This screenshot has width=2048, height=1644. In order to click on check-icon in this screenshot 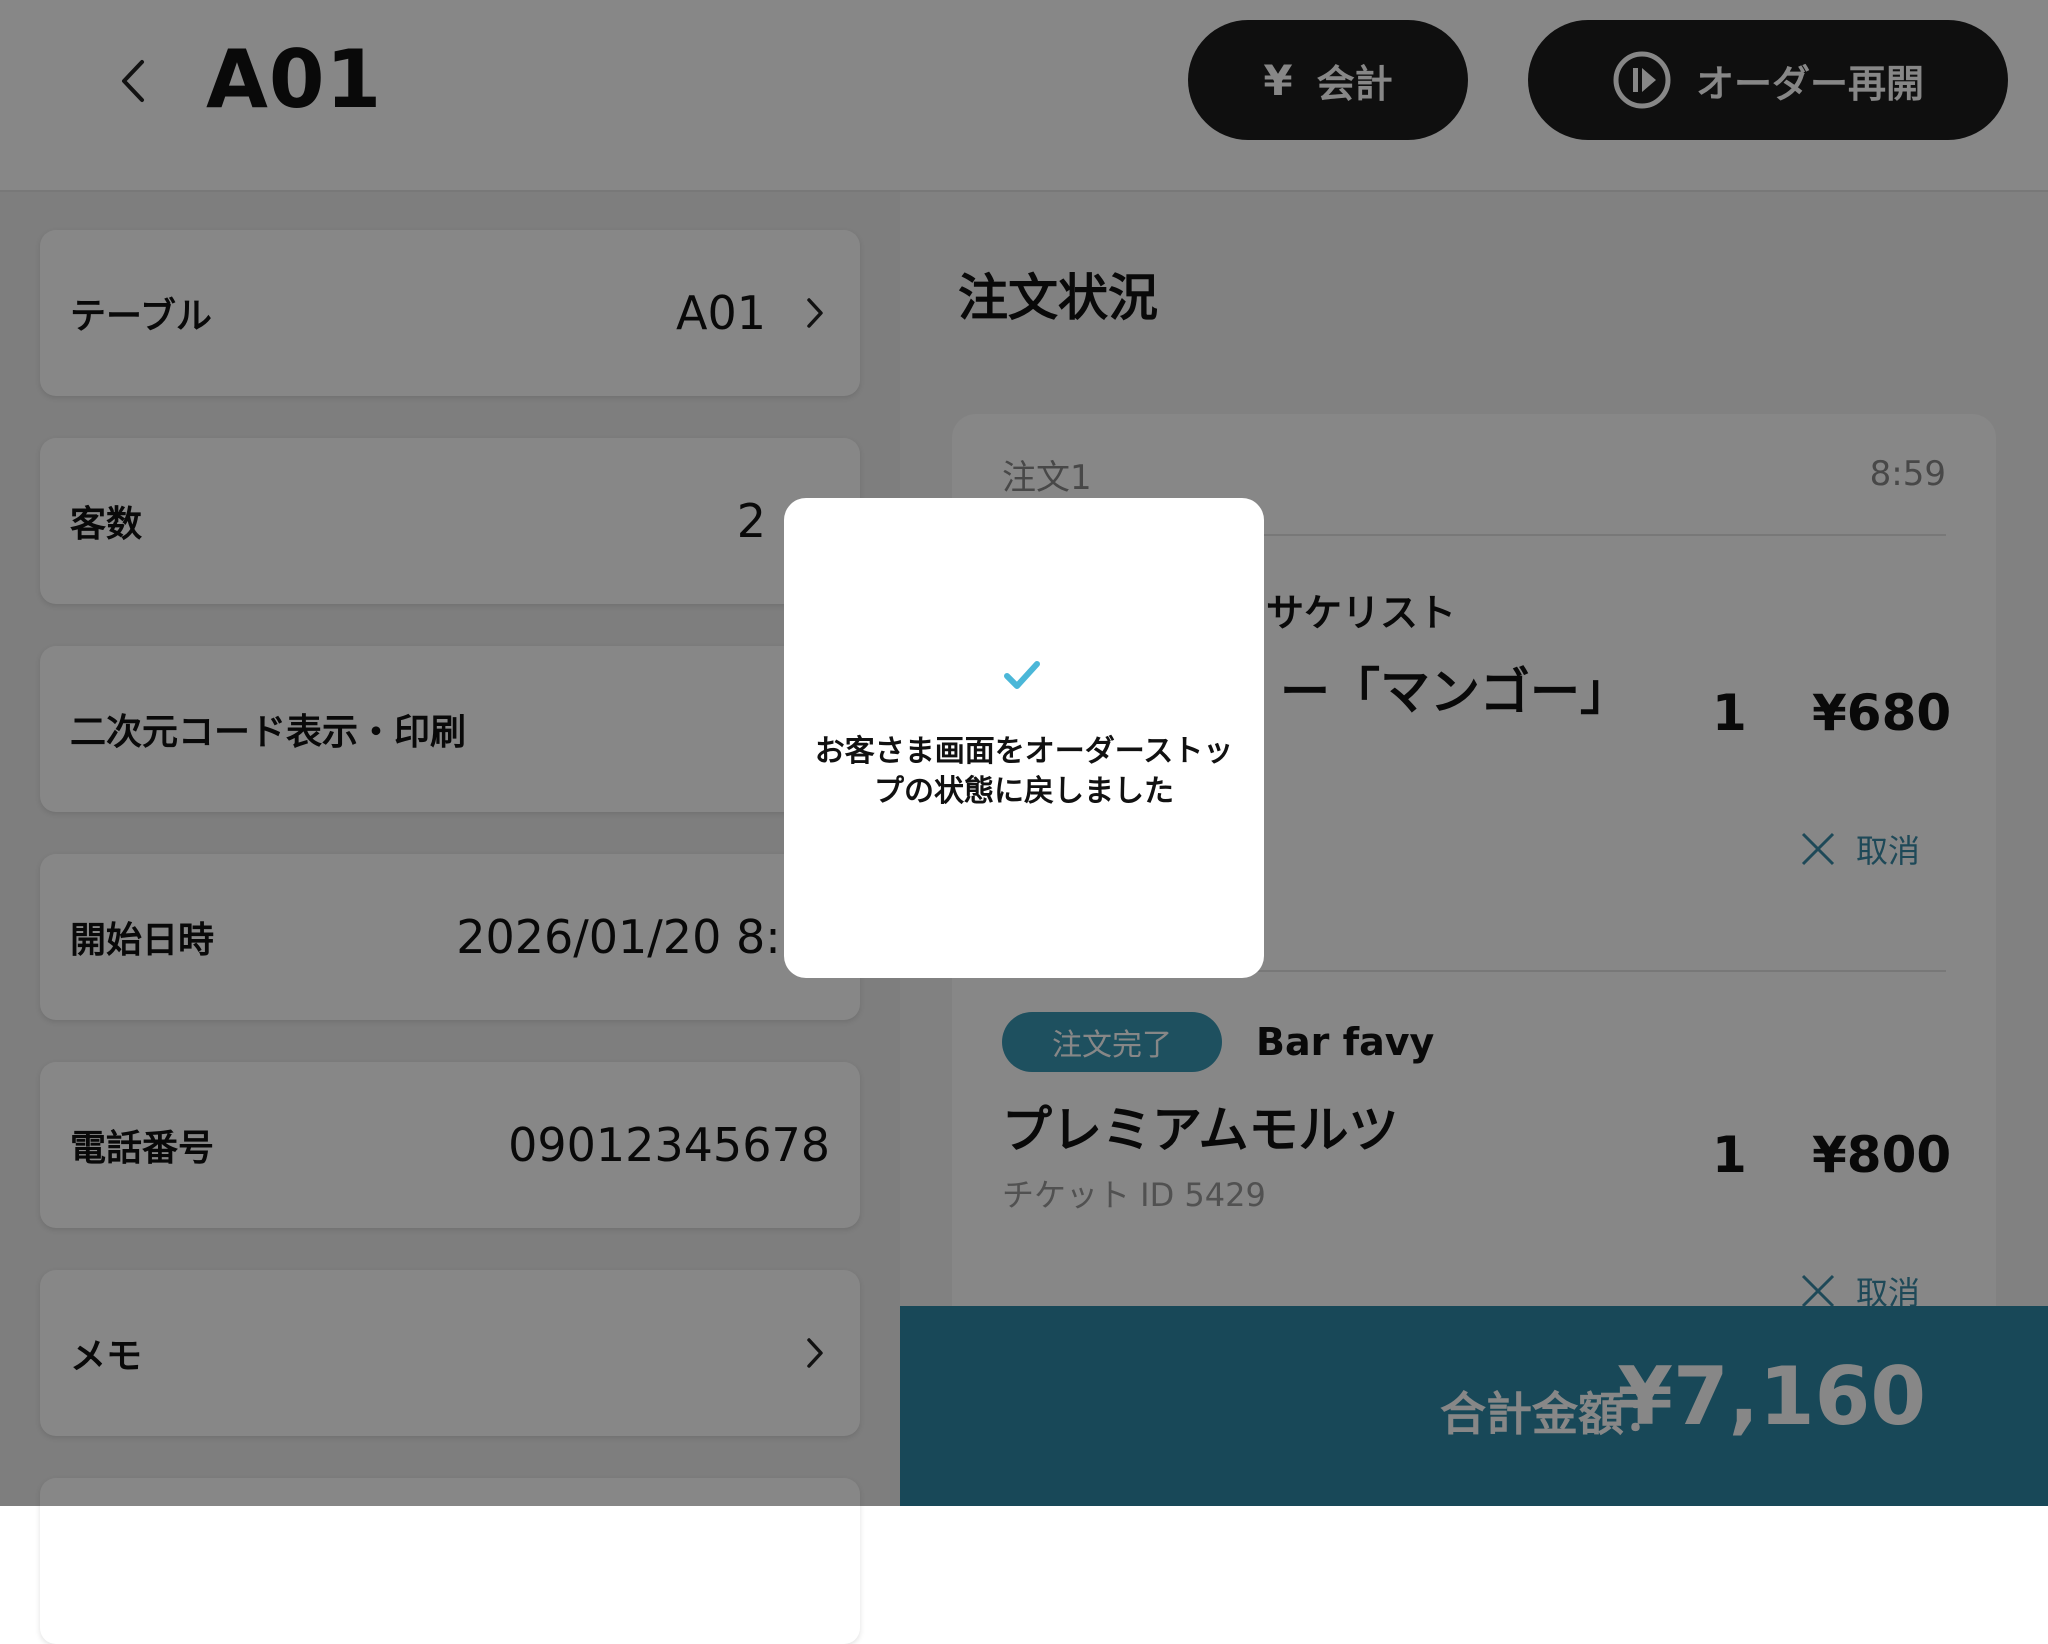, I will do `click(1022, 675)`.